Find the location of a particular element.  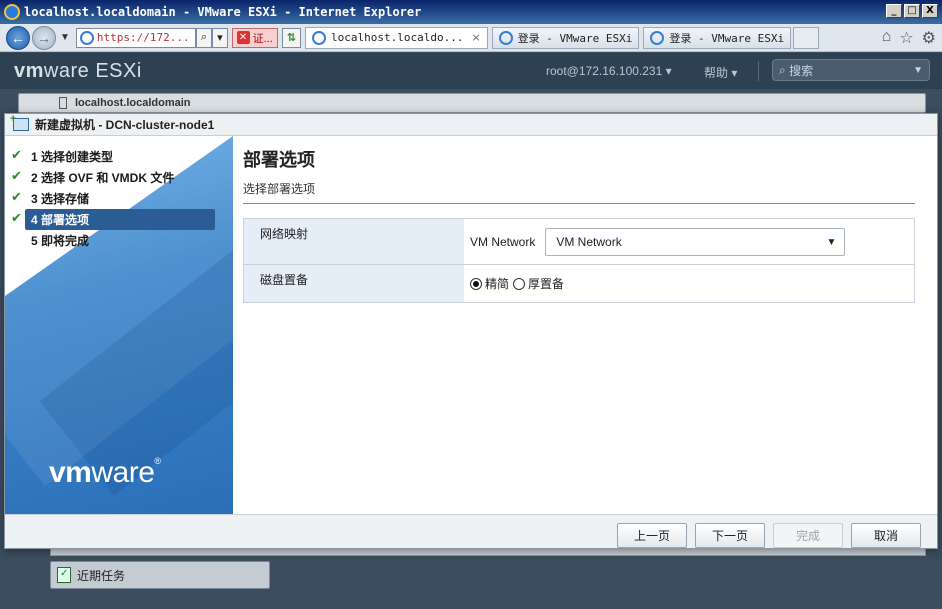

host-name: localhost.localdomain is located at coordinates (133, 103).